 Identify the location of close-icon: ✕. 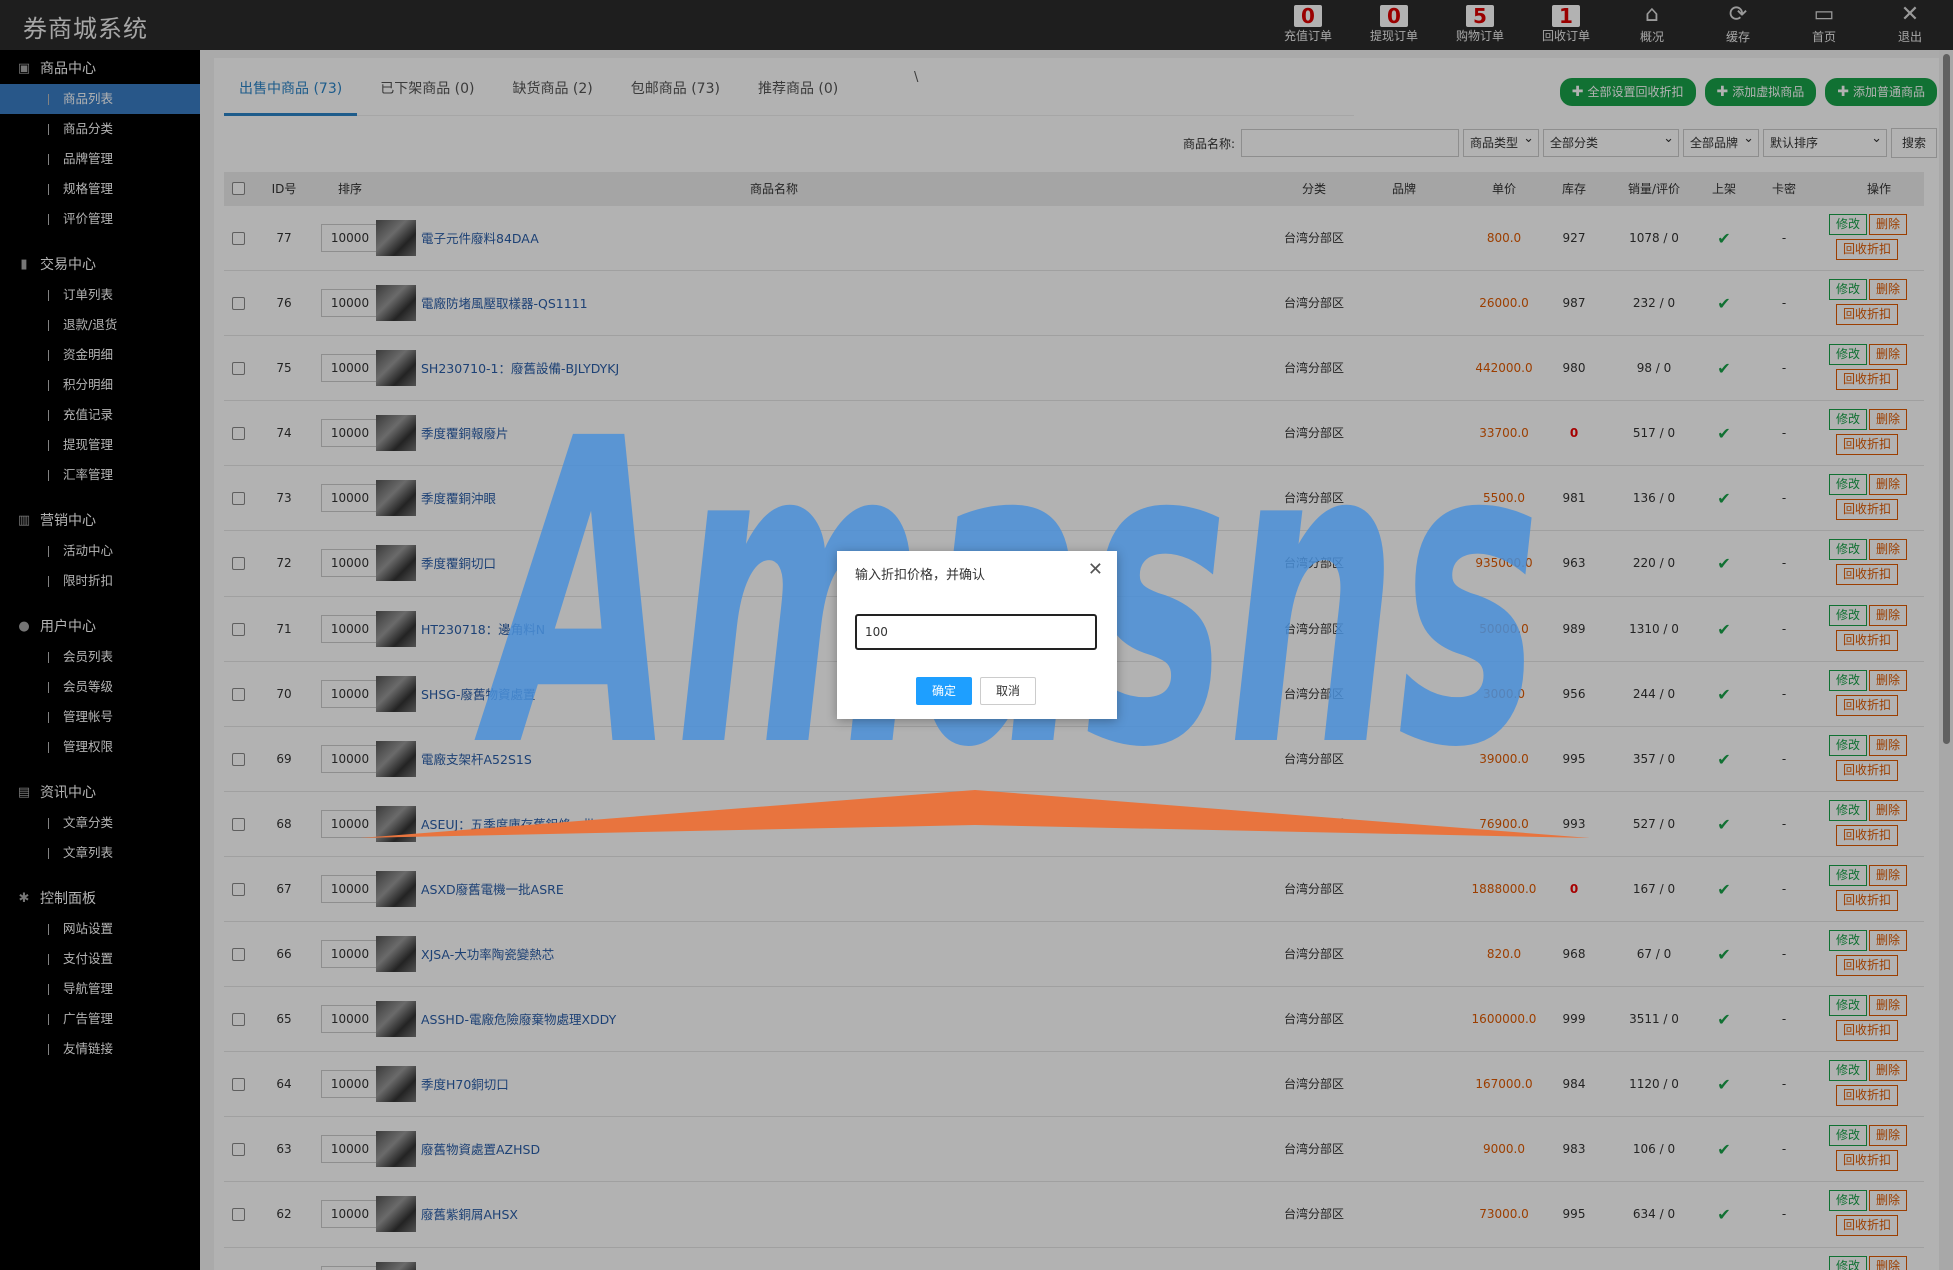
(1095, 569).